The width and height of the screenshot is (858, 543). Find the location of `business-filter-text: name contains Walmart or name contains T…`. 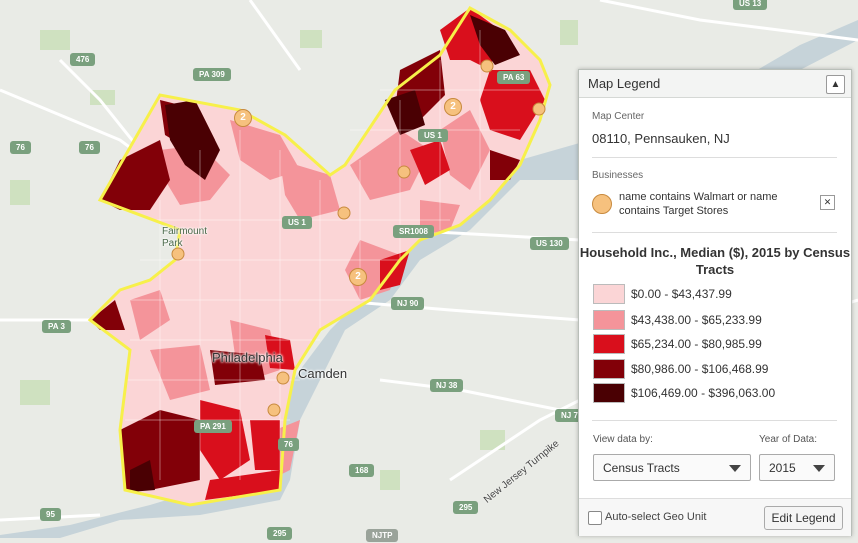

business-filter-text: name contains Walmart or name contains T… is located at coordinates (698, 204).